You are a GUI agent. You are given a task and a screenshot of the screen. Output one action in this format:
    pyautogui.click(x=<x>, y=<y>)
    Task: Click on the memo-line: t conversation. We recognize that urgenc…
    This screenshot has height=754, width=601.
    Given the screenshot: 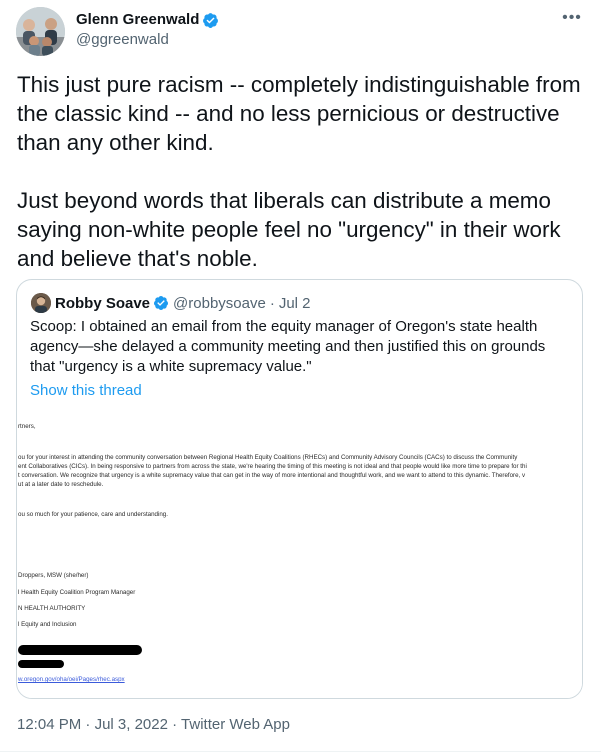 What is the action you would take?
    pyautogui.click(x=272, y=475)
    